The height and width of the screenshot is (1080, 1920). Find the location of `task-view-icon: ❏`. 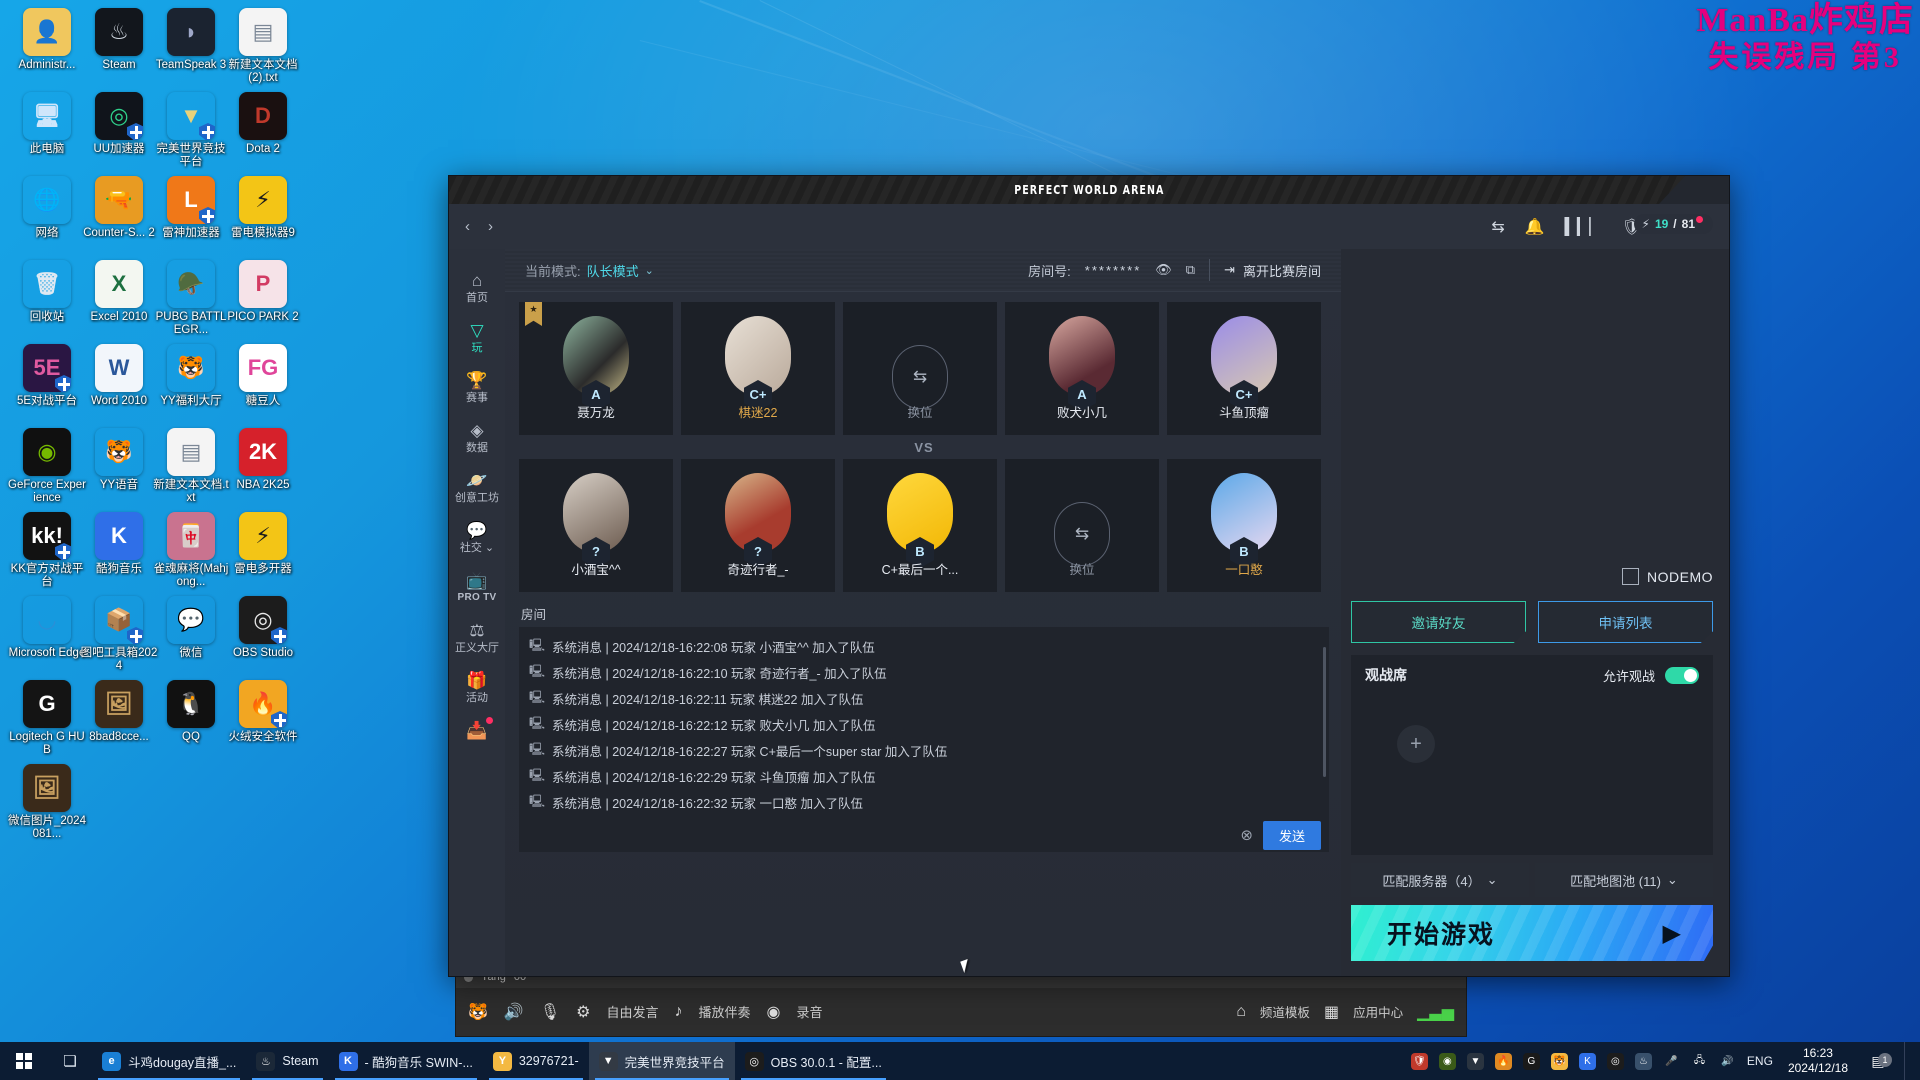

task-view-icon: ❏ is located at coordinates (70, 1061).